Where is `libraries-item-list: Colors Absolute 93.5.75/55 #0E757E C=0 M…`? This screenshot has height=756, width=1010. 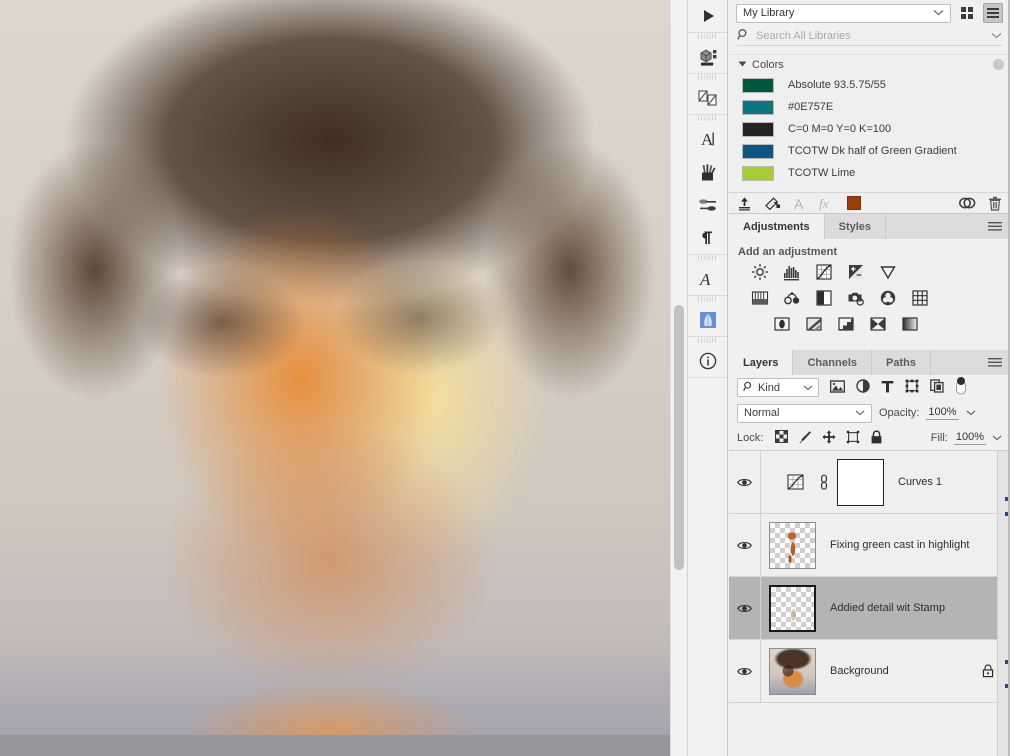
libraries-item-list: Colors Absolute 93.5.75/55 #0E757E C=0 M… is located at coordinates (869, 123).